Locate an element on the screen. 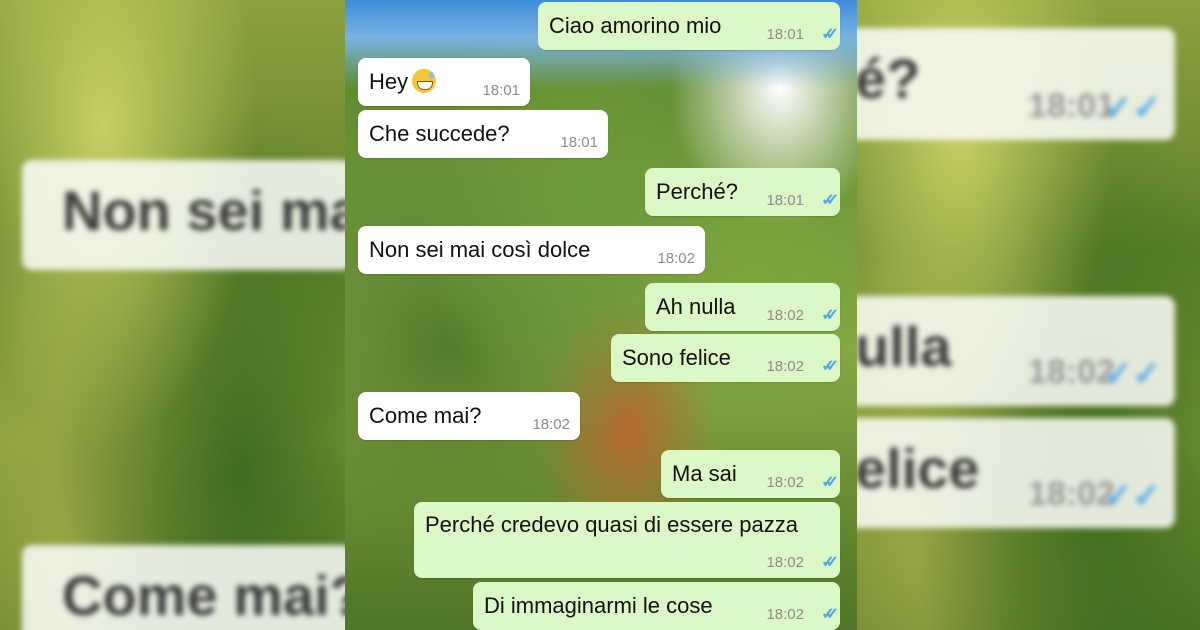 The image size is (1200, 630). message-bubble-incoming: Che succede? 18:01 is located at coordinates (483, 134).